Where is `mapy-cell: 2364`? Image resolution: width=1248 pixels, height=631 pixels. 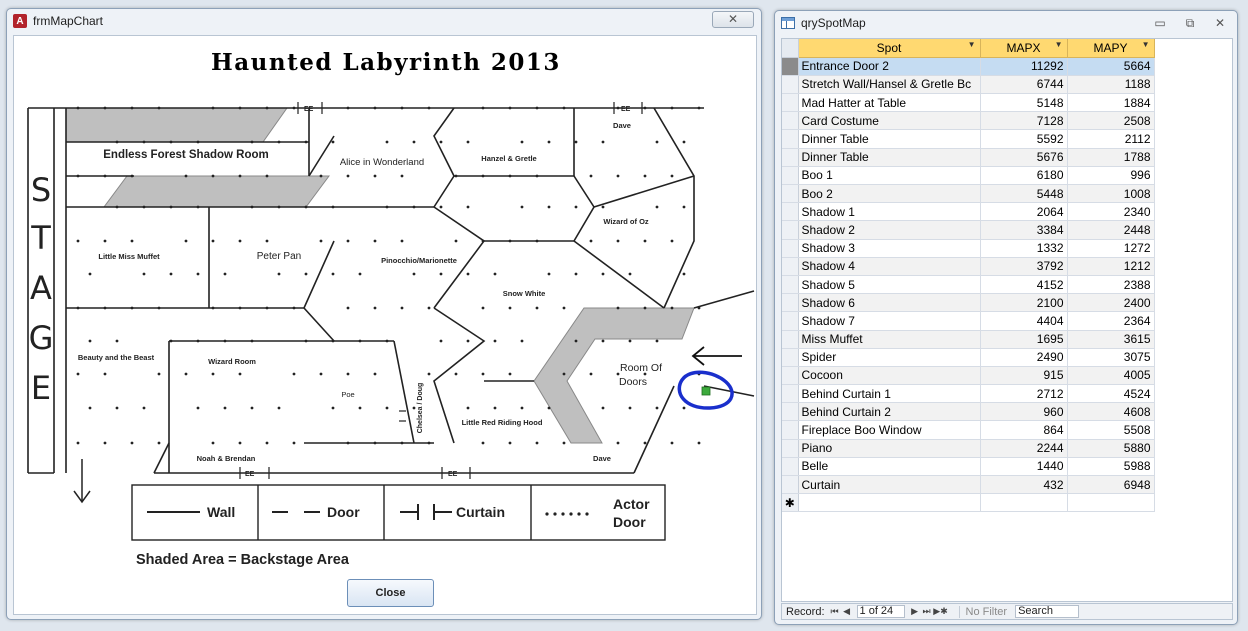 mapy-cell: 2364 is located at coordinates (1111, 321).